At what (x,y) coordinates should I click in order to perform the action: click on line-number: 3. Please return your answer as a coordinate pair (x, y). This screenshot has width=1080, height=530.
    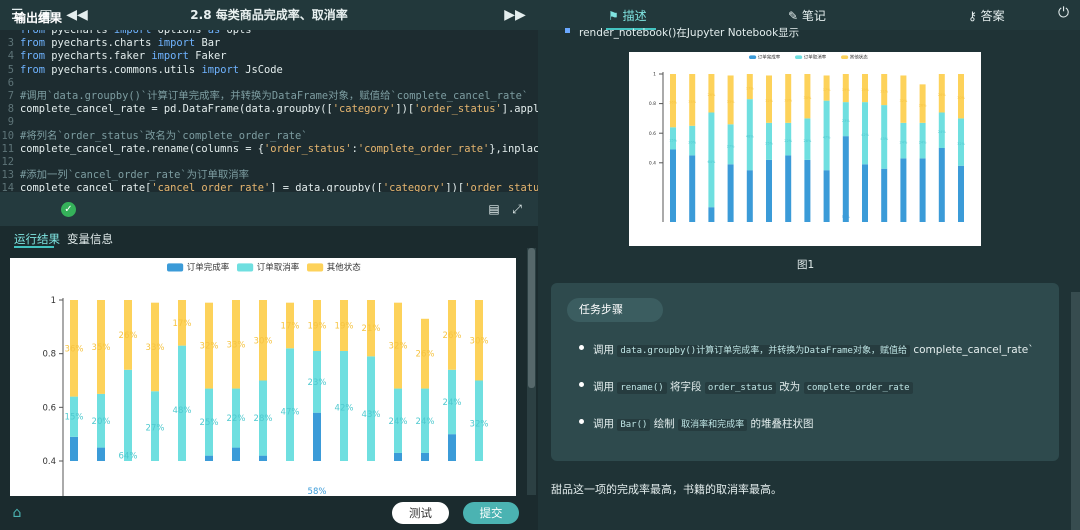
    Looking at the image, I should click on (10, 43).